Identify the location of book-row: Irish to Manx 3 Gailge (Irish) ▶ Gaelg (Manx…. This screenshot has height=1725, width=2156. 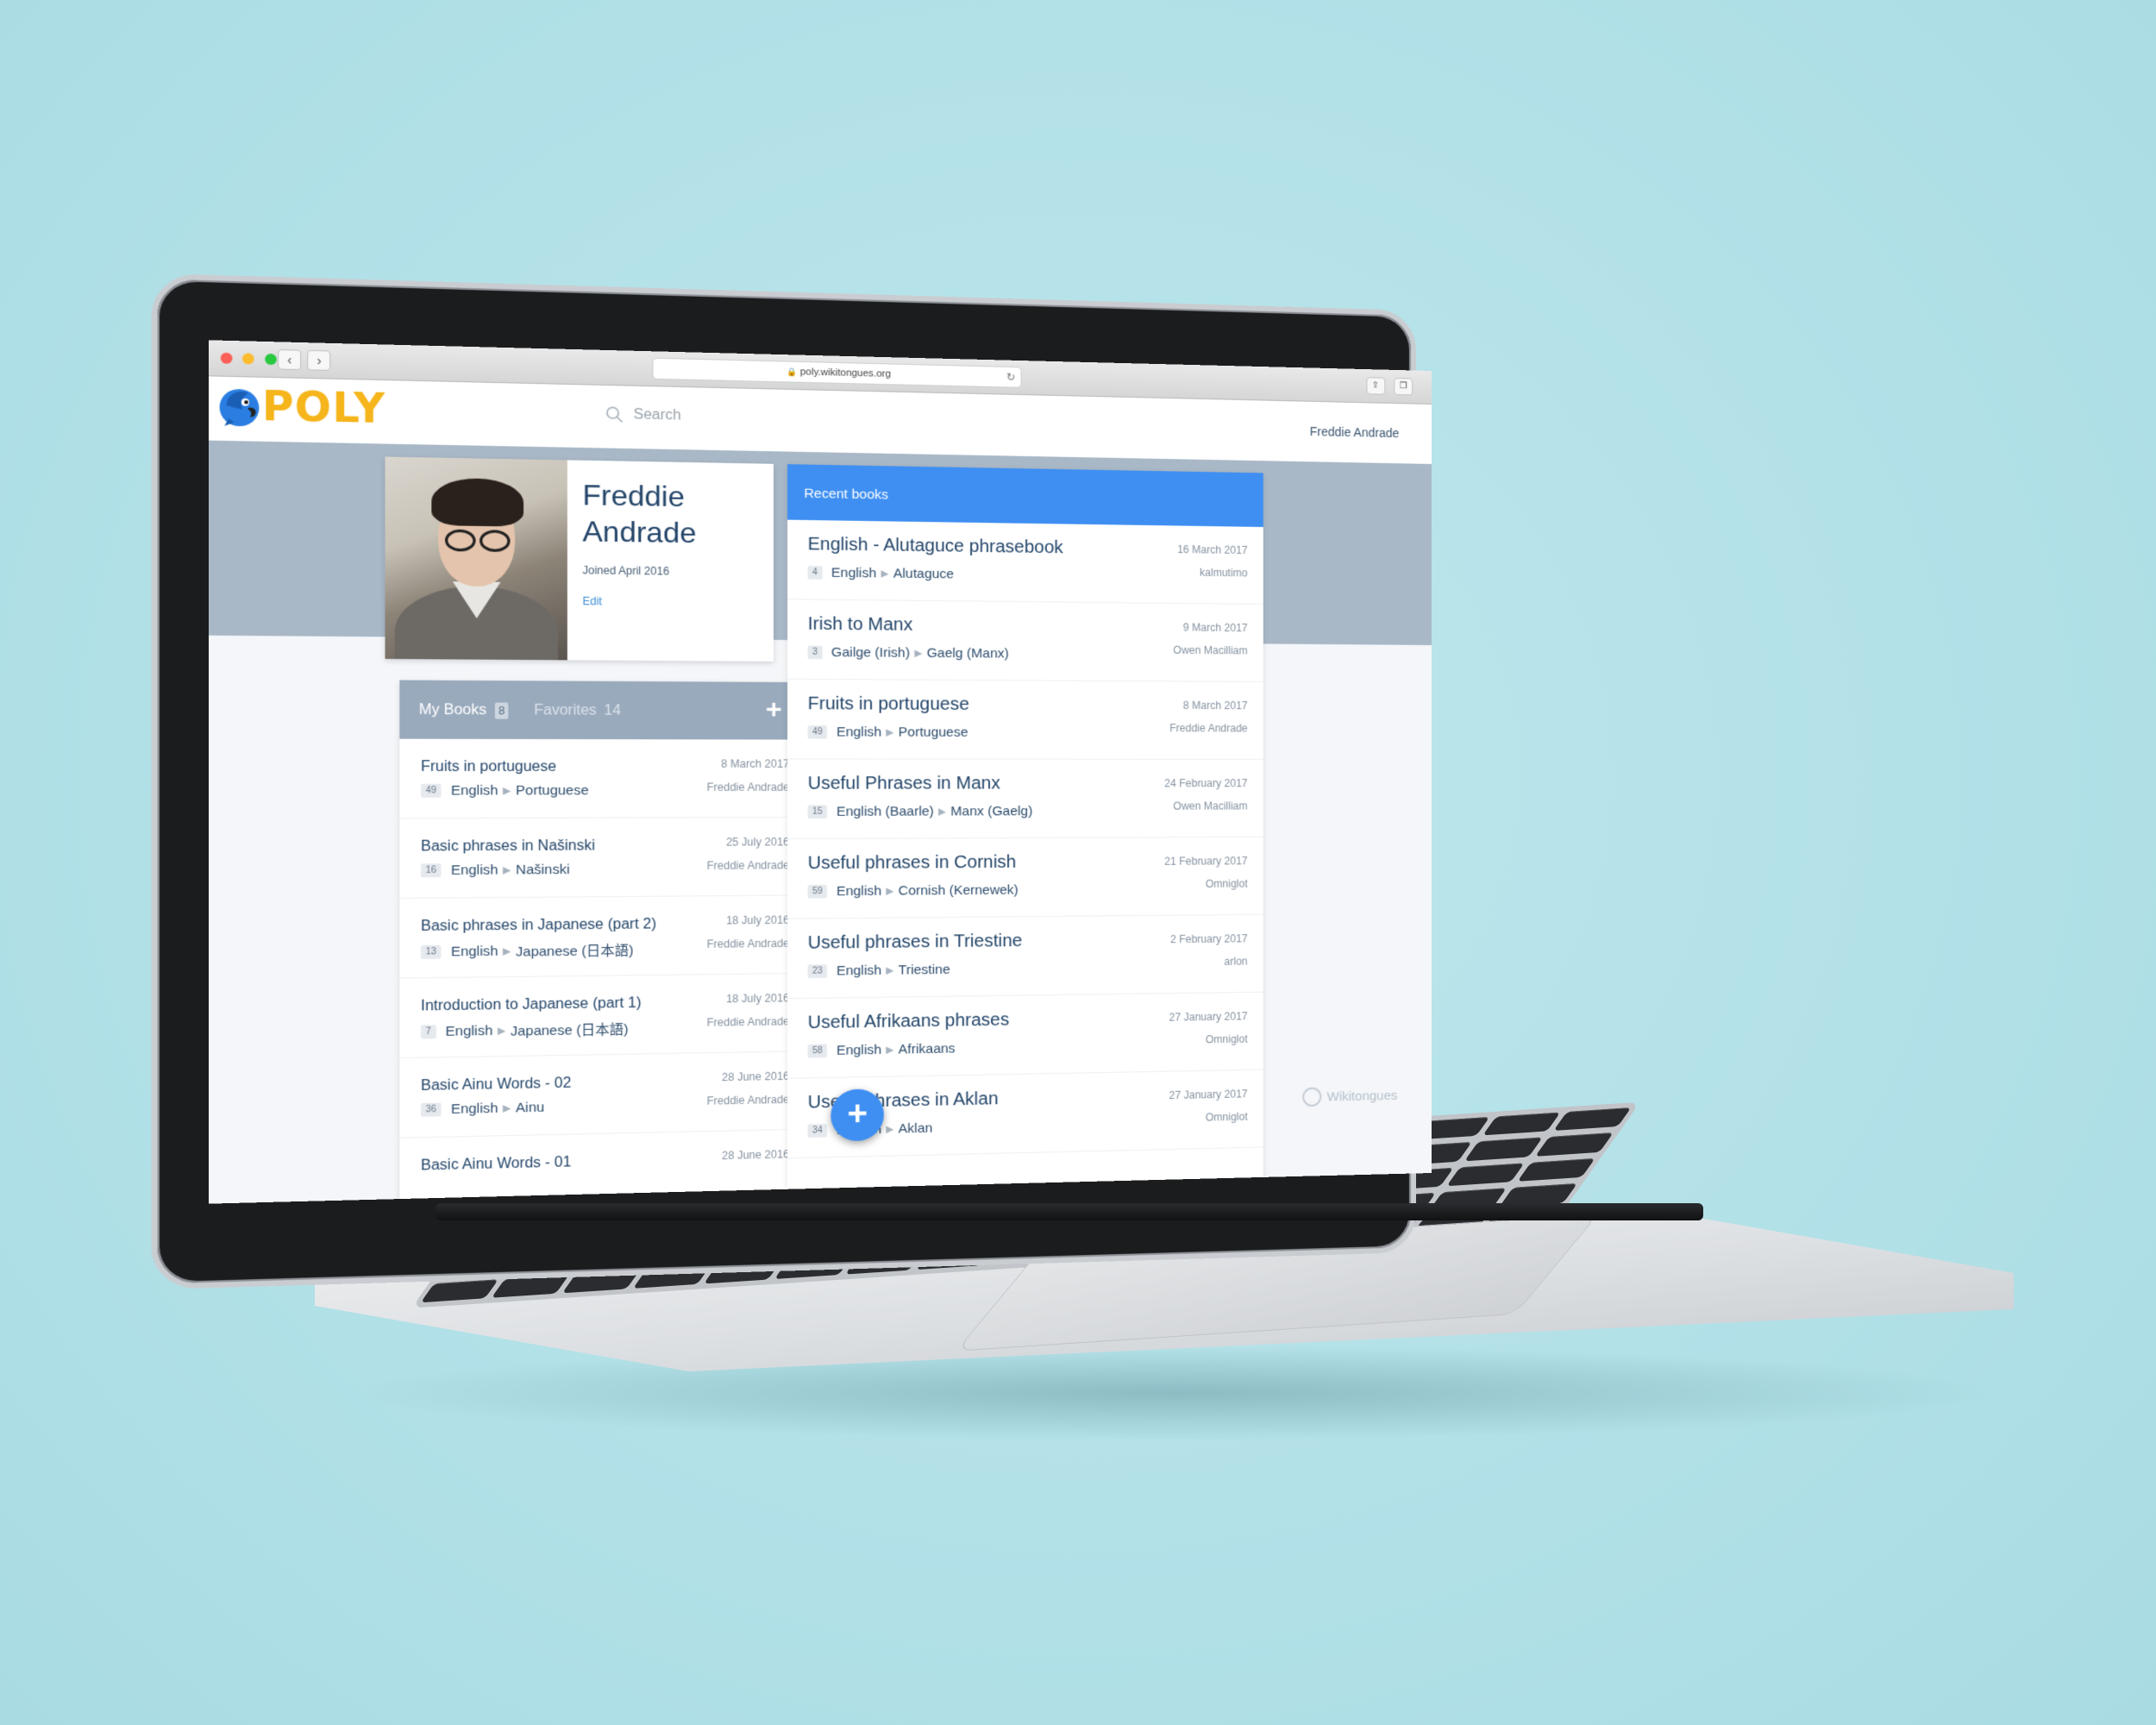
(1025, 641).